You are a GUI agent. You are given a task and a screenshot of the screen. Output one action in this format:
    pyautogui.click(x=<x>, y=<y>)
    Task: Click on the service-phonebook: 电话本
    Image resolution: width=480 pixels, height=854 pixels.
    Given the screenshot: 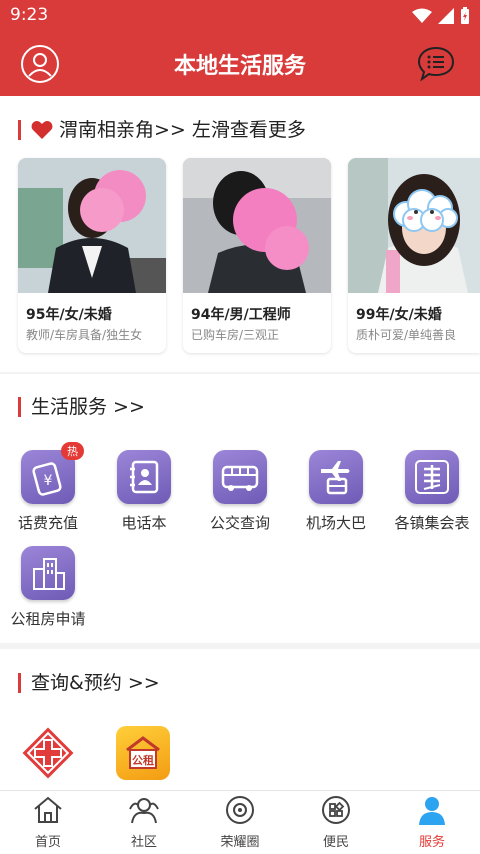 What is the action you would take?
    pyautogui.click(x=144, y=491)
    